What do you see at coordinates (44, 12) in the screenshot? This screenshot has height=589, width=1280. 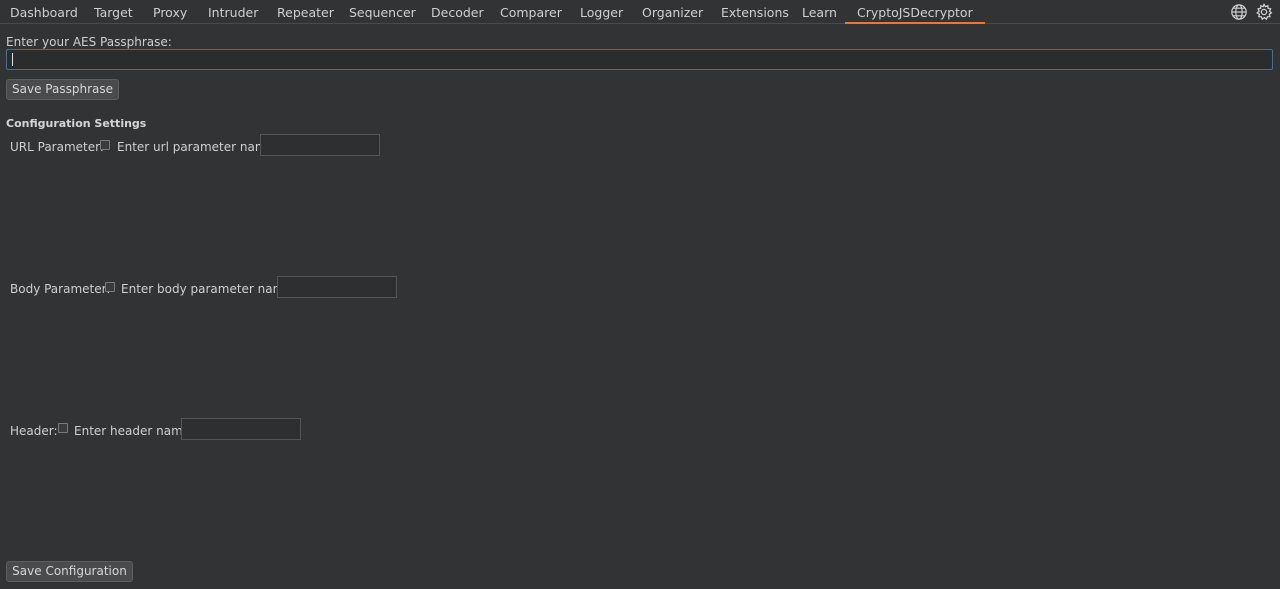 I see `tab-dashboard: Dashboard` at bounding box center [44, 12].